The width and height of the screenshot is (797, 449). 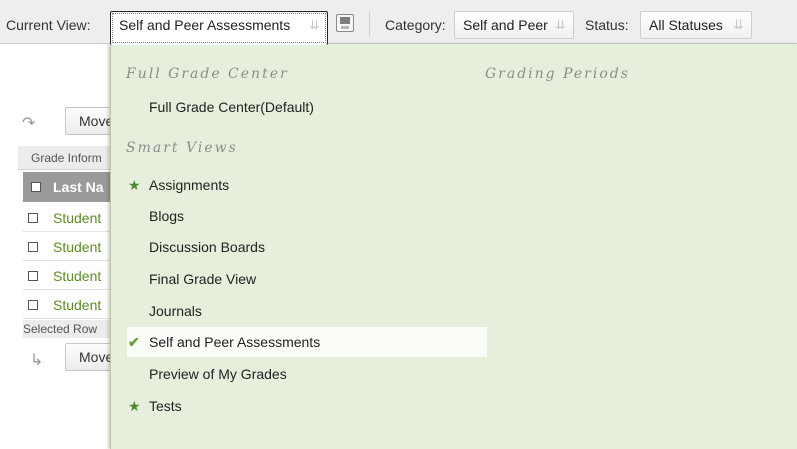 I want to click on current-view-select: Self and Peer Assessments ⇊, so click(x=219, y=28).